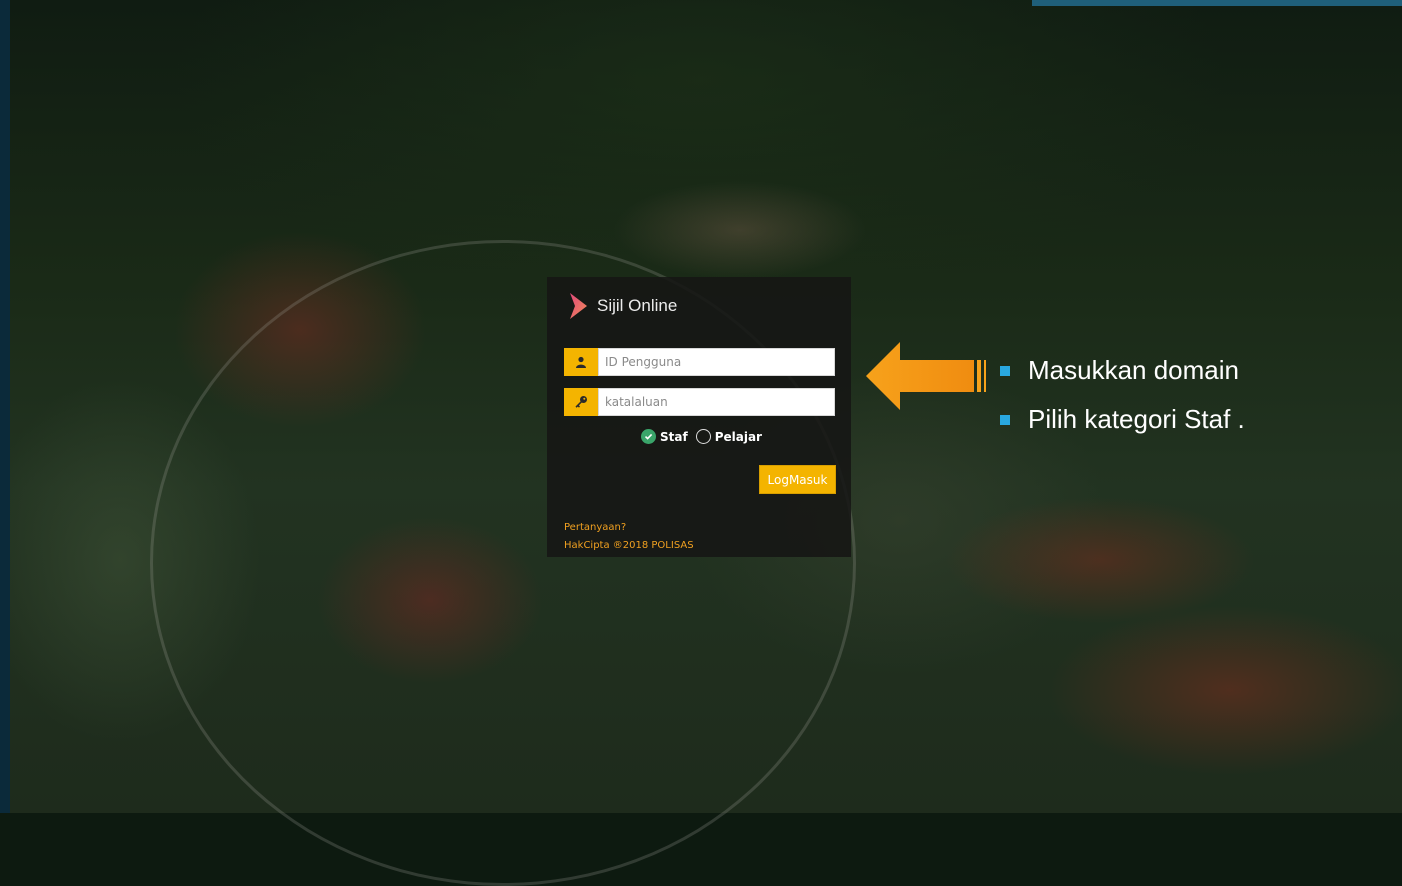 The image size is (1402, 886). I want to click on radio-pelajar, so click(703, 436).